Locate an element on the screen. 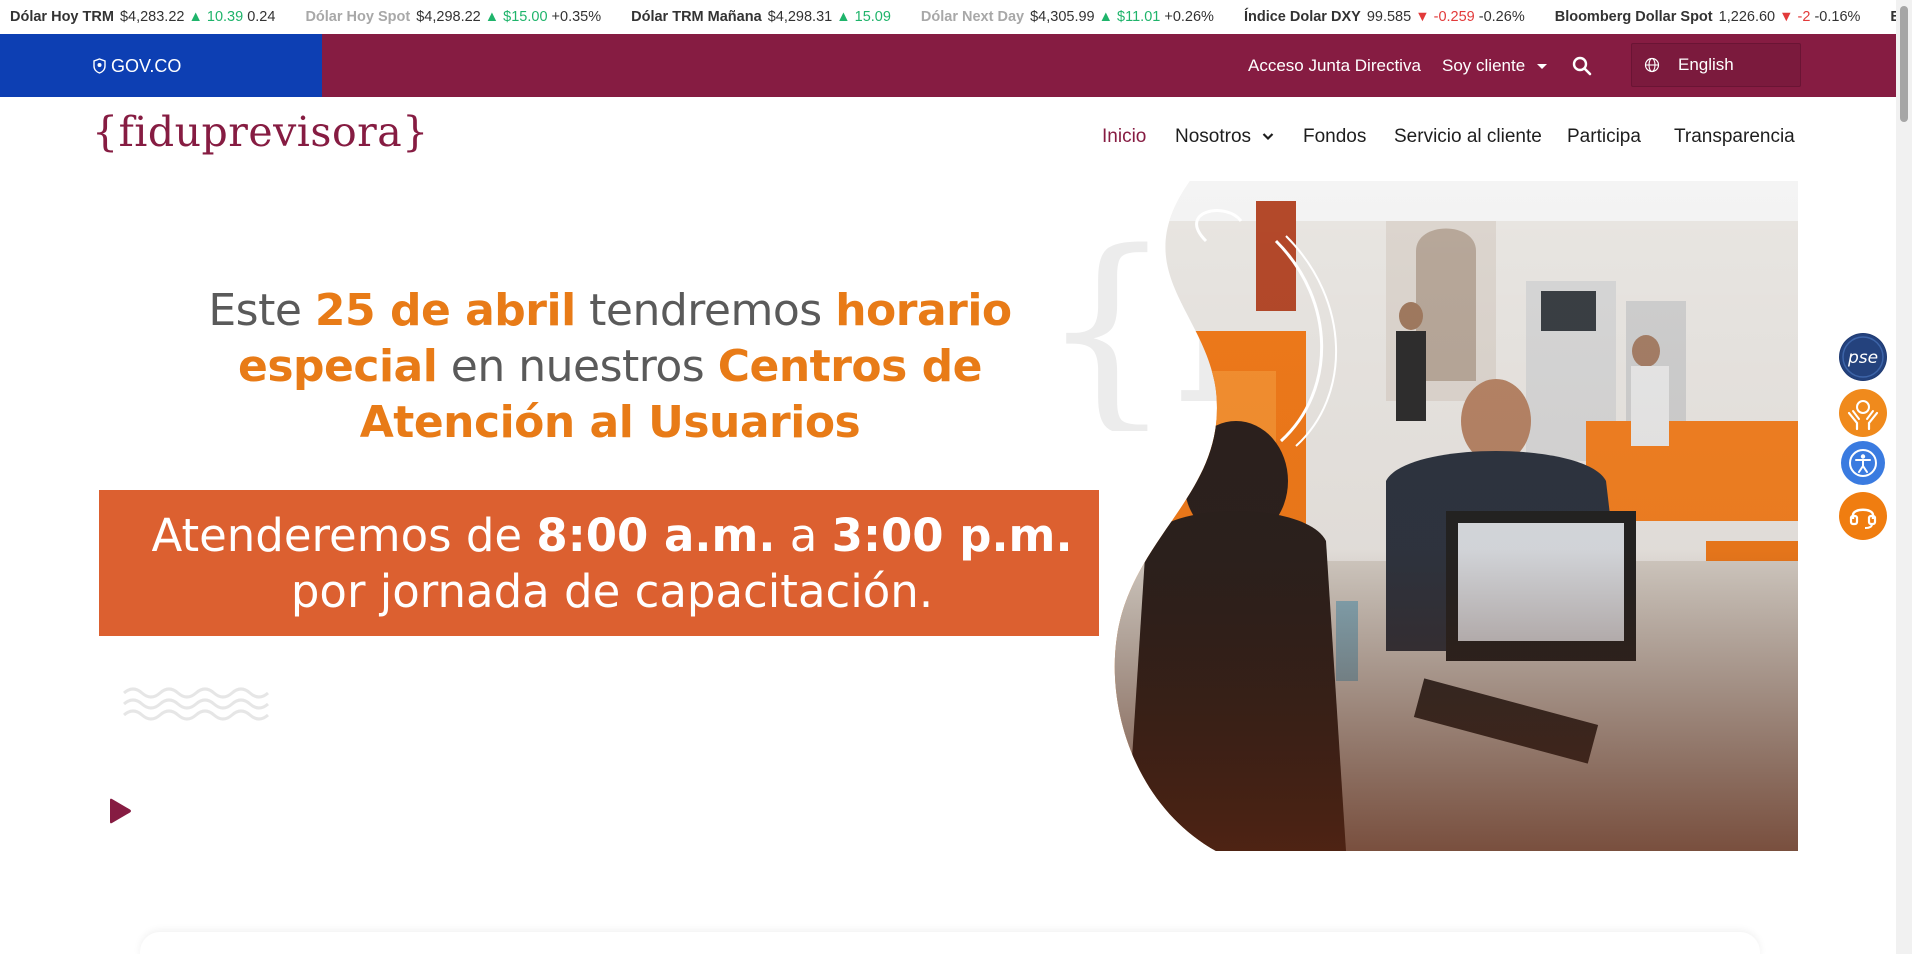 The image size is (1912, 954). ticker-percent: +0.26% is located at coordinates (1189, 17).